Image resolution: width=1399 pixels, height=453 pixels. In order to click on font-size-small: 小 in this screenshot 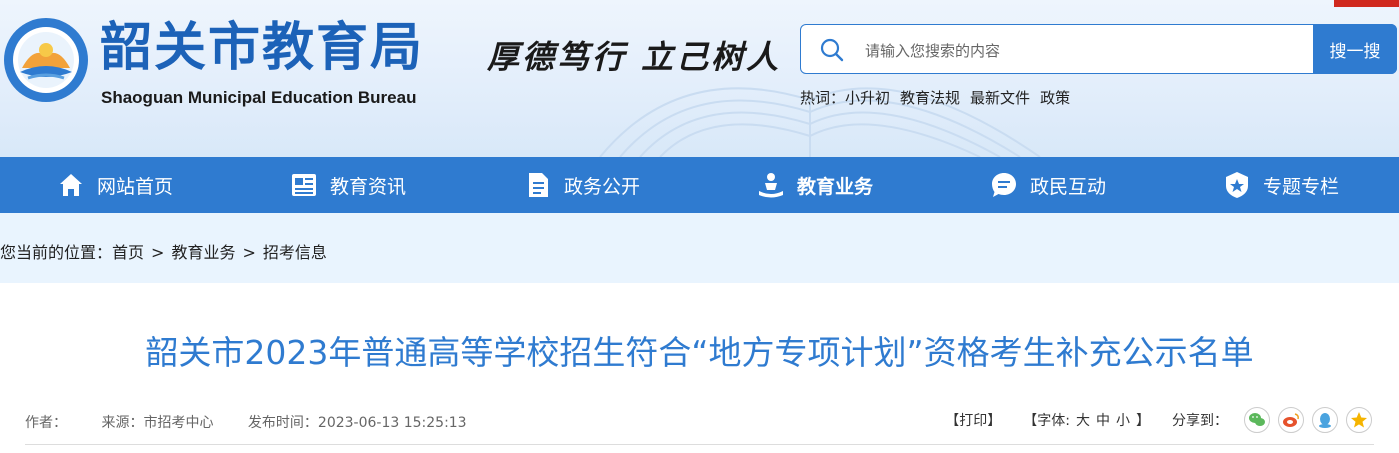, I will do `click(1123, 420)`.